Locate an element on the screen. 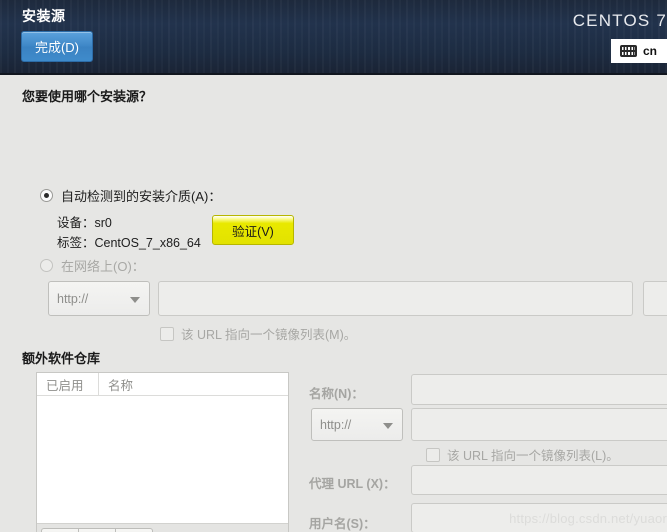  media-label-line: 标签：CentOS_7_x86_64 is located at coordinates (129, 243).